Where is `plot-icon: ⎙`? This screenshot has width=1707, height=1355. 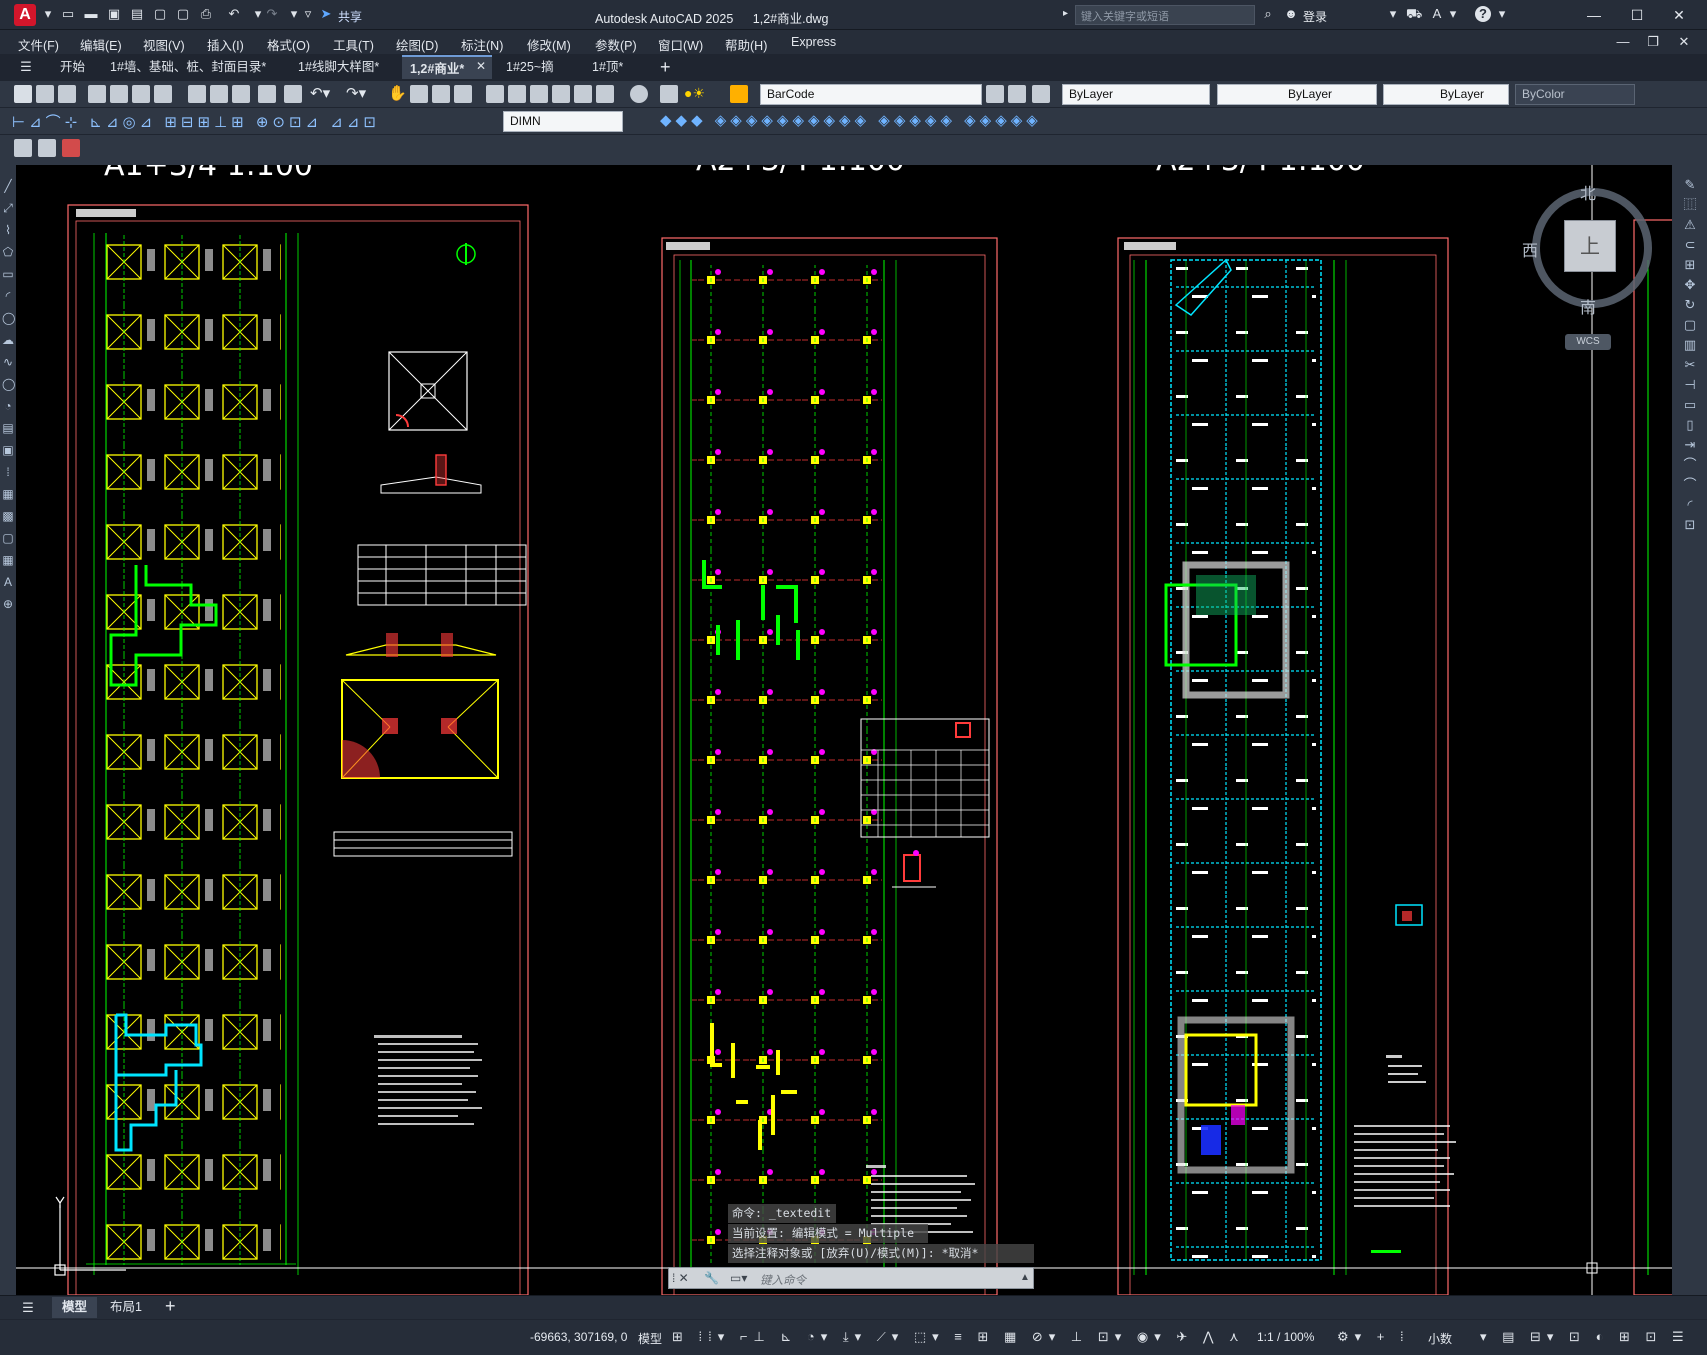 plot-icon: ⎙ is located at coordinates (206, 14).